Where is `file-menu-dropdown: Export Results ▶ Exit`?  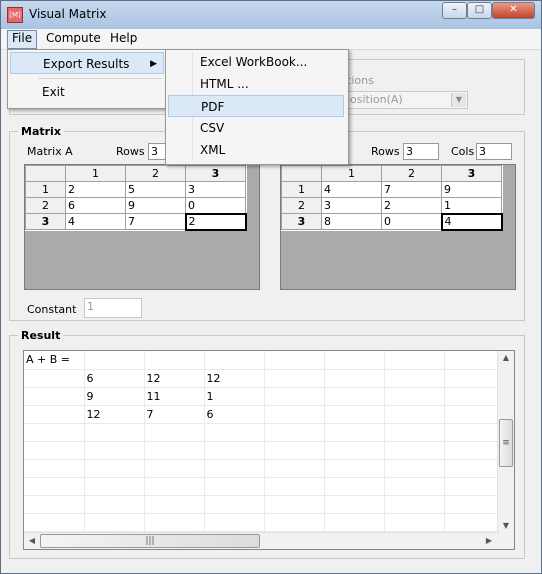
file-menu-dropdown: Export Results ▶ Exit is located at coordinates (88, 79).